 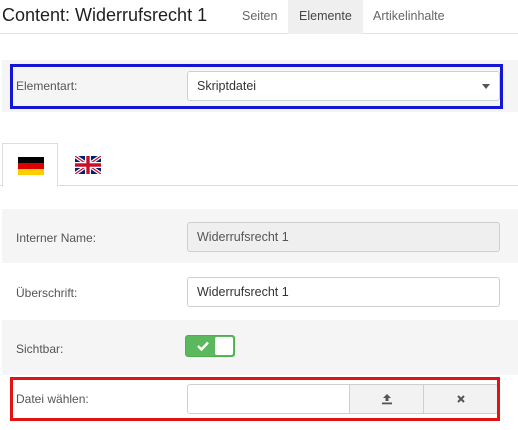 What do you see at coordinates (409, 17) in the screenshot?
I see `tab-artikelinhalte: Artikelinhalte` at bounding box center [409, 17].